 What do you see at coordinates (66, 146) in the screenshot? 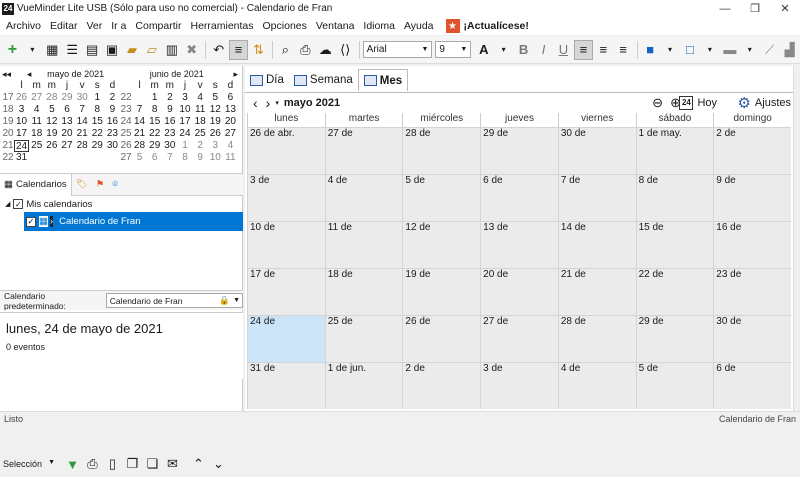
I see `mini-cal-day: 27` at bounding box center [66, 146].